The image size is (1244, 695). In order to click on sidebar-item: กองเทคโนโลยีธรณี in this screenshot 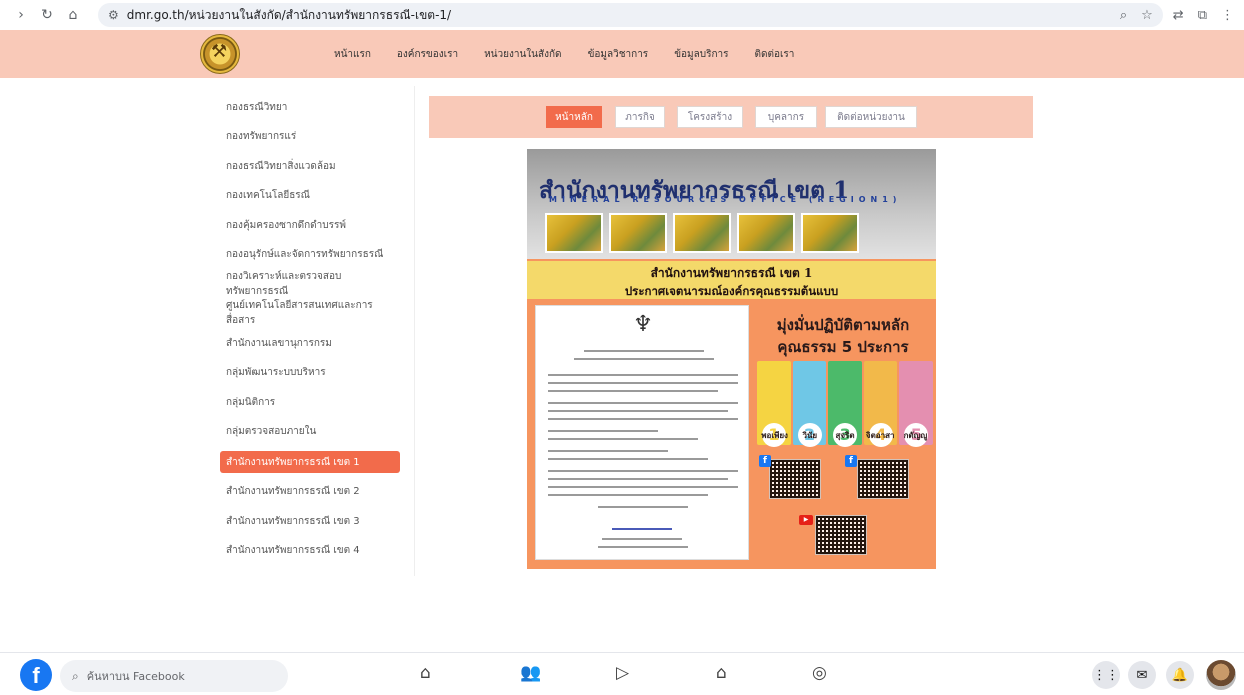, I will do `click(310, 195)`.